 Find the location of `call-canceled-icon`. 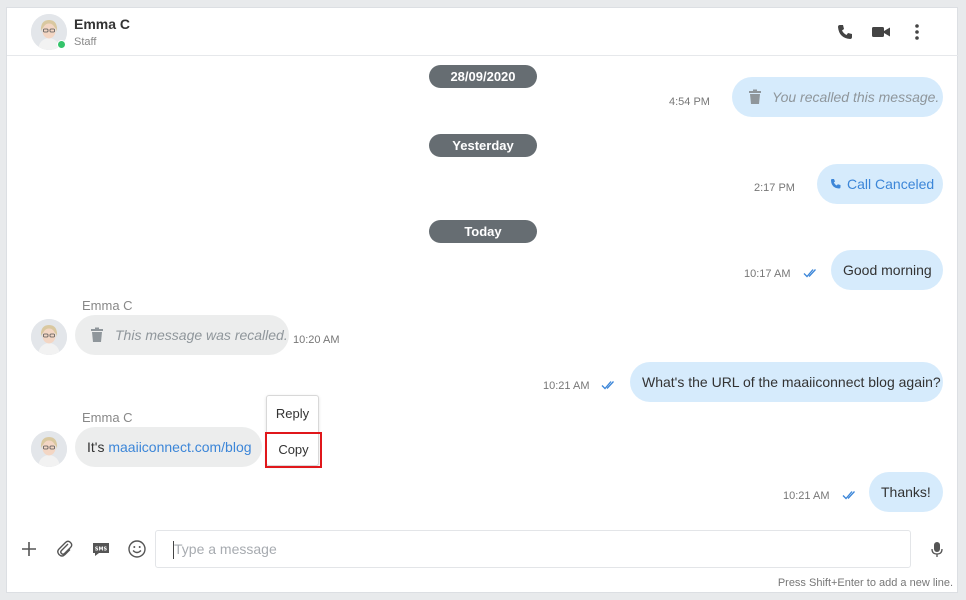

call-canceled-icon is located at coordinates (836, 184).